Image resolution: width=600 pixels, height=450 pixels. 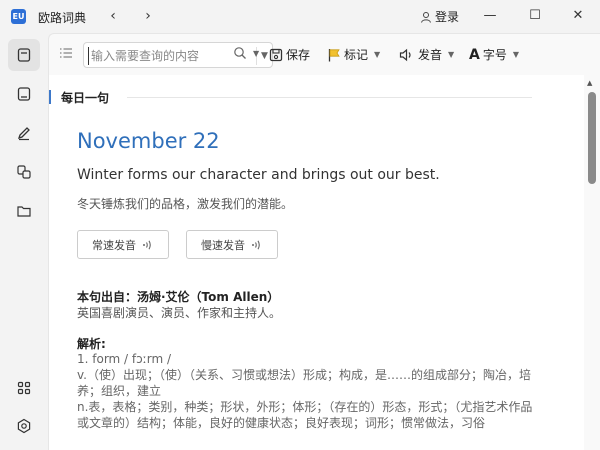 I want to click on pen-icon, so click(x=23, y=134).